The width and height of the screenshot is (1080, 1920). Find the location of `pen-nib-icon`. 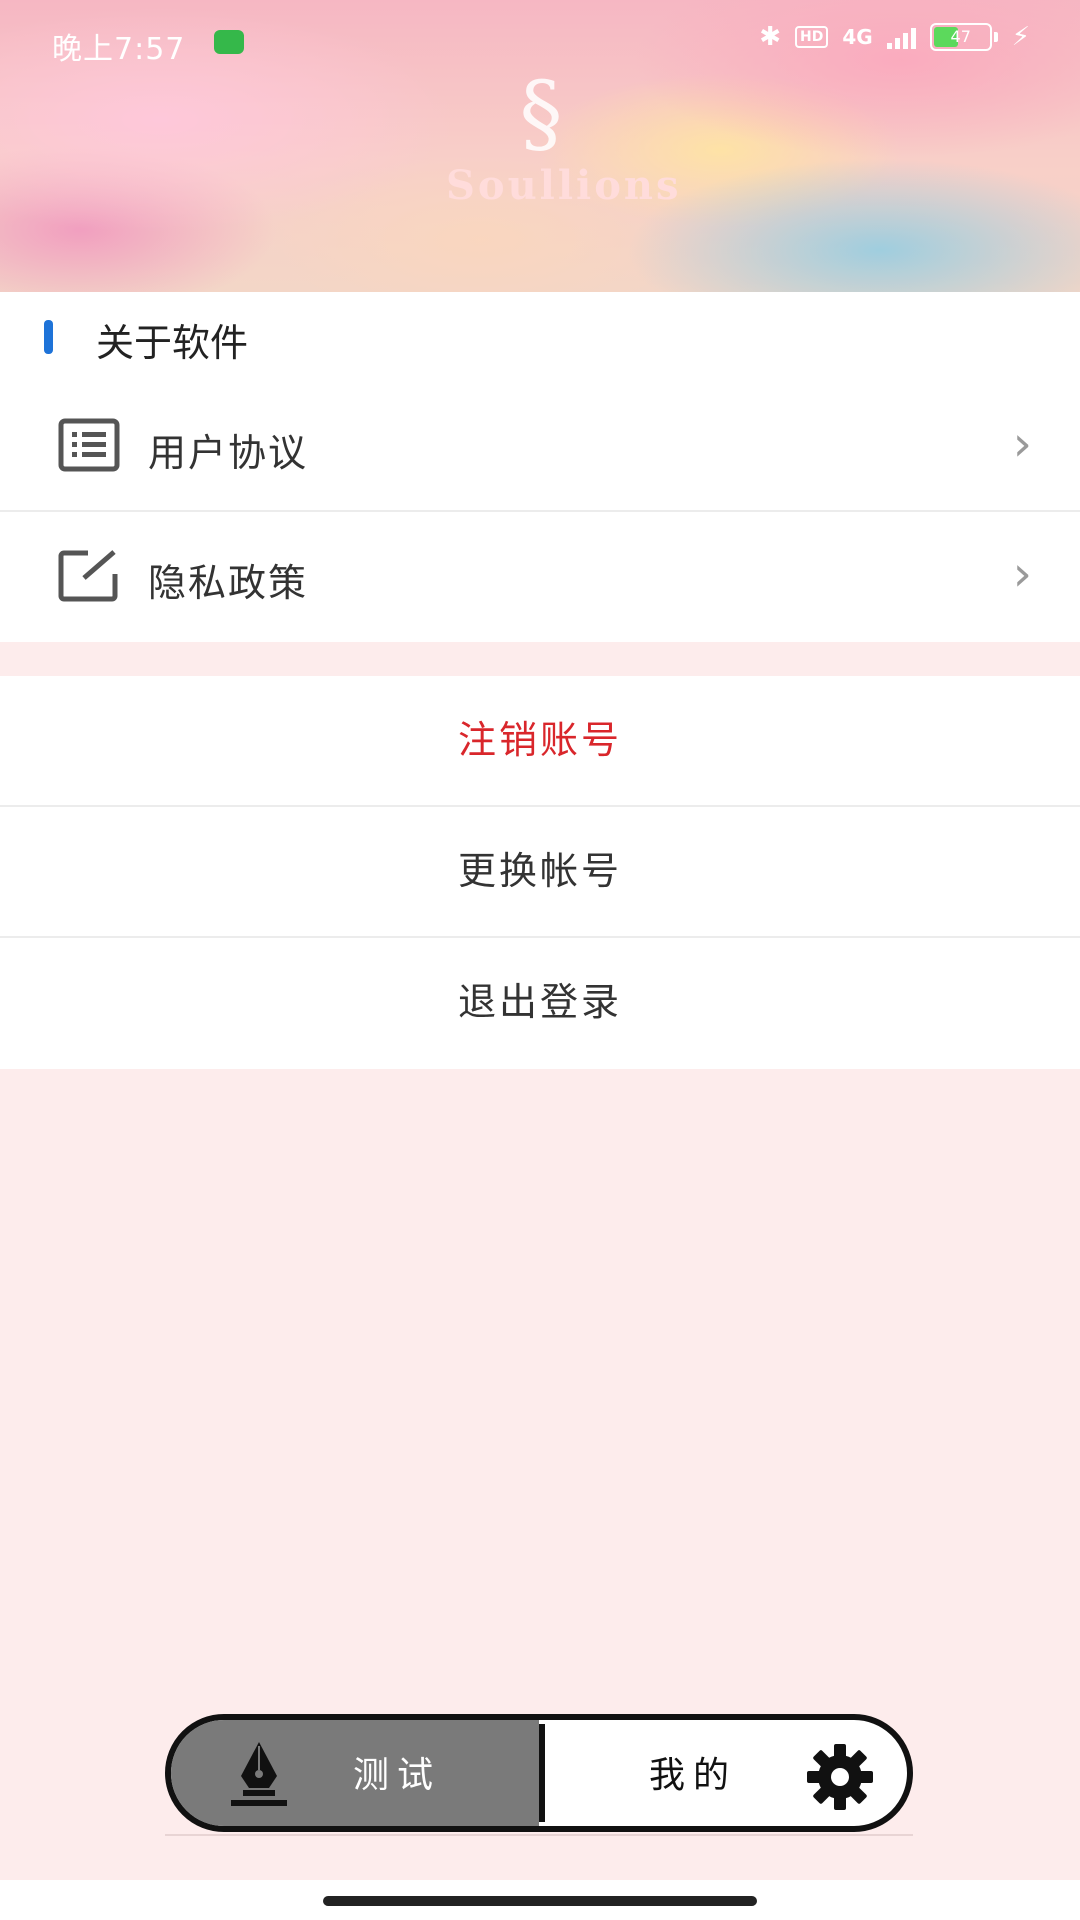

pen-nib-icon is located at coordinates (259, 1774).